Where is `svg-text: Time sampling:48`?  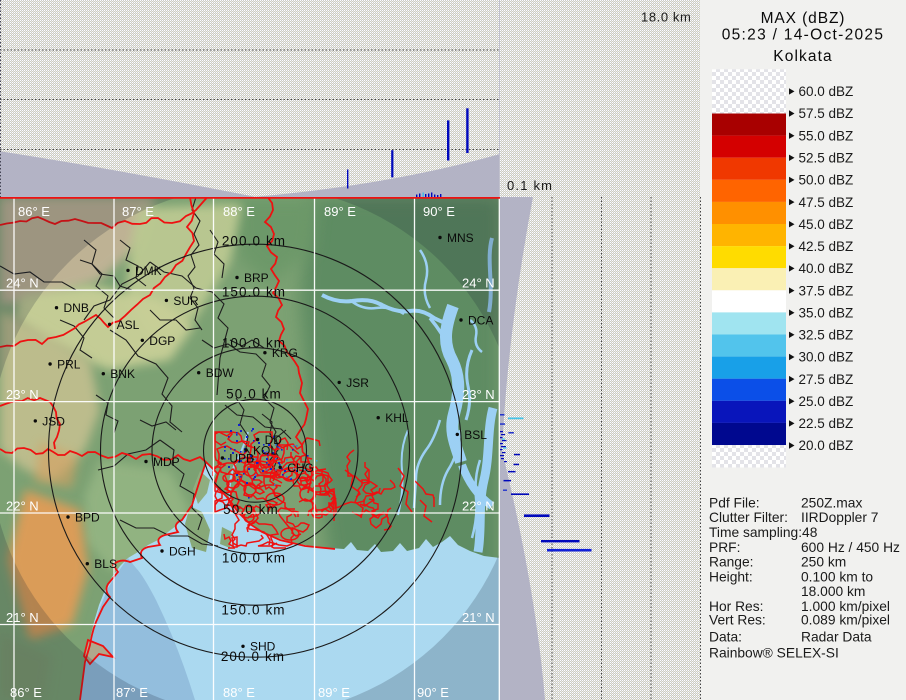
svg-text: Time sampling:48 is located at coordinates (763, 532).